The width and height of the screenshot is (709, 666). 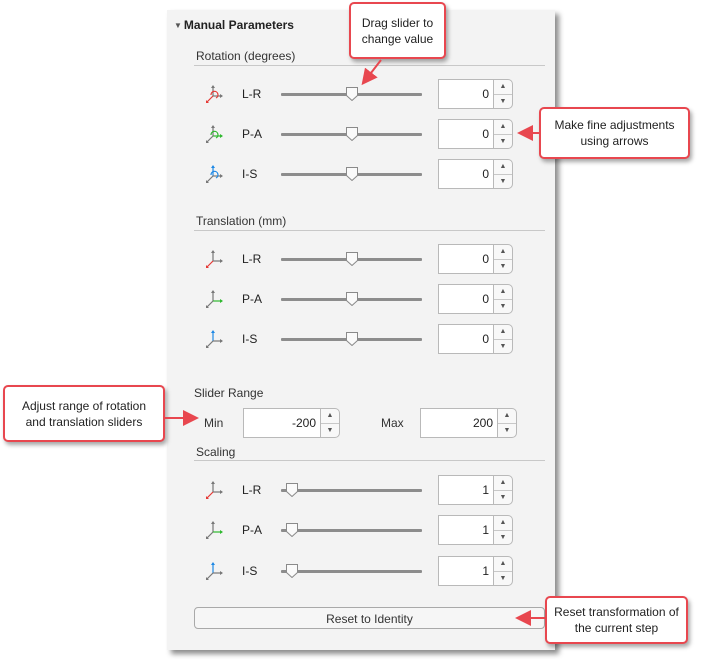 I want to click on max-spinner: 200 ▲ ▼, so click(x=468, y=423).